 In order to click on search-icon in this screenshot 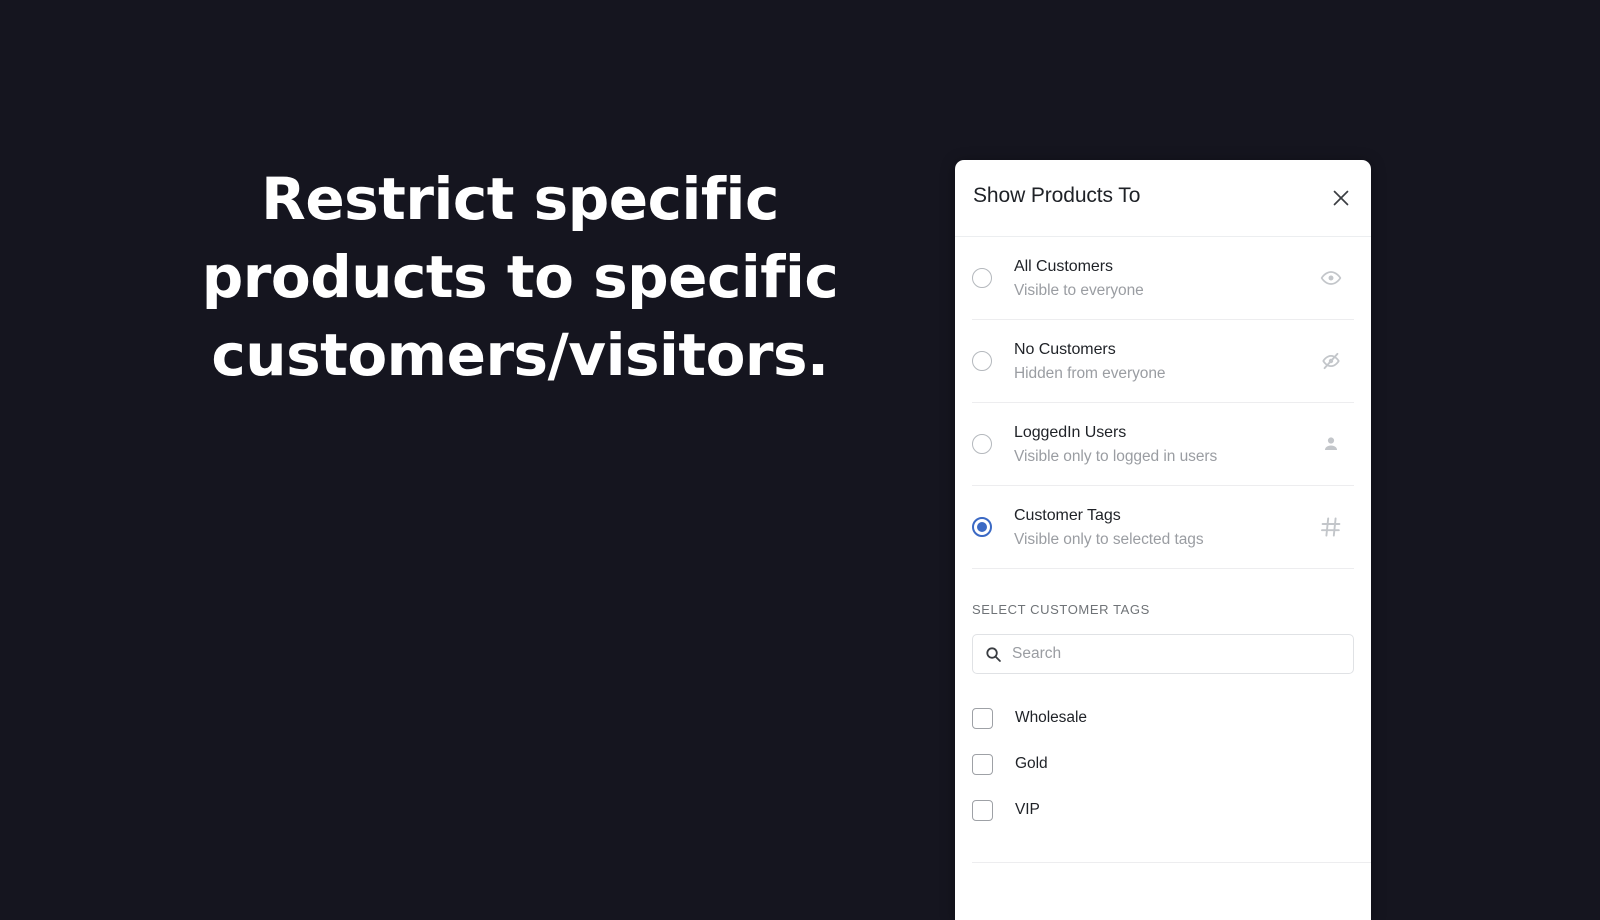, I will do `click(993, 654)`.